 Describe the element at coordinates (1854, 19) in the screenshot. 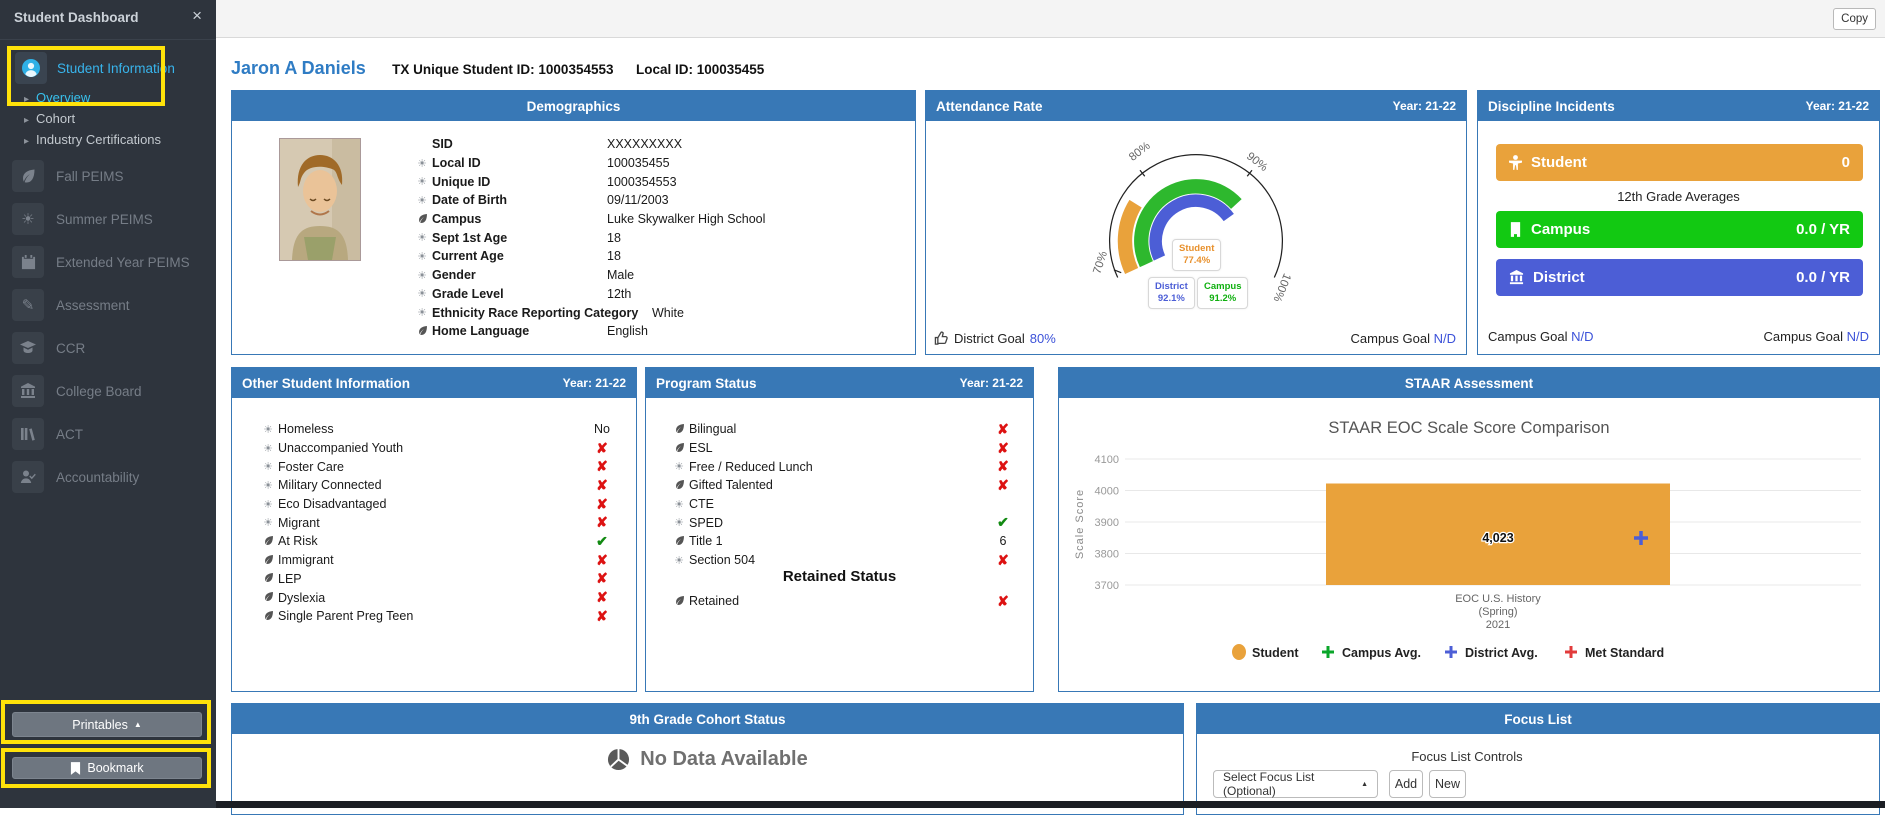

I see `copy-button: Copy` at that location.